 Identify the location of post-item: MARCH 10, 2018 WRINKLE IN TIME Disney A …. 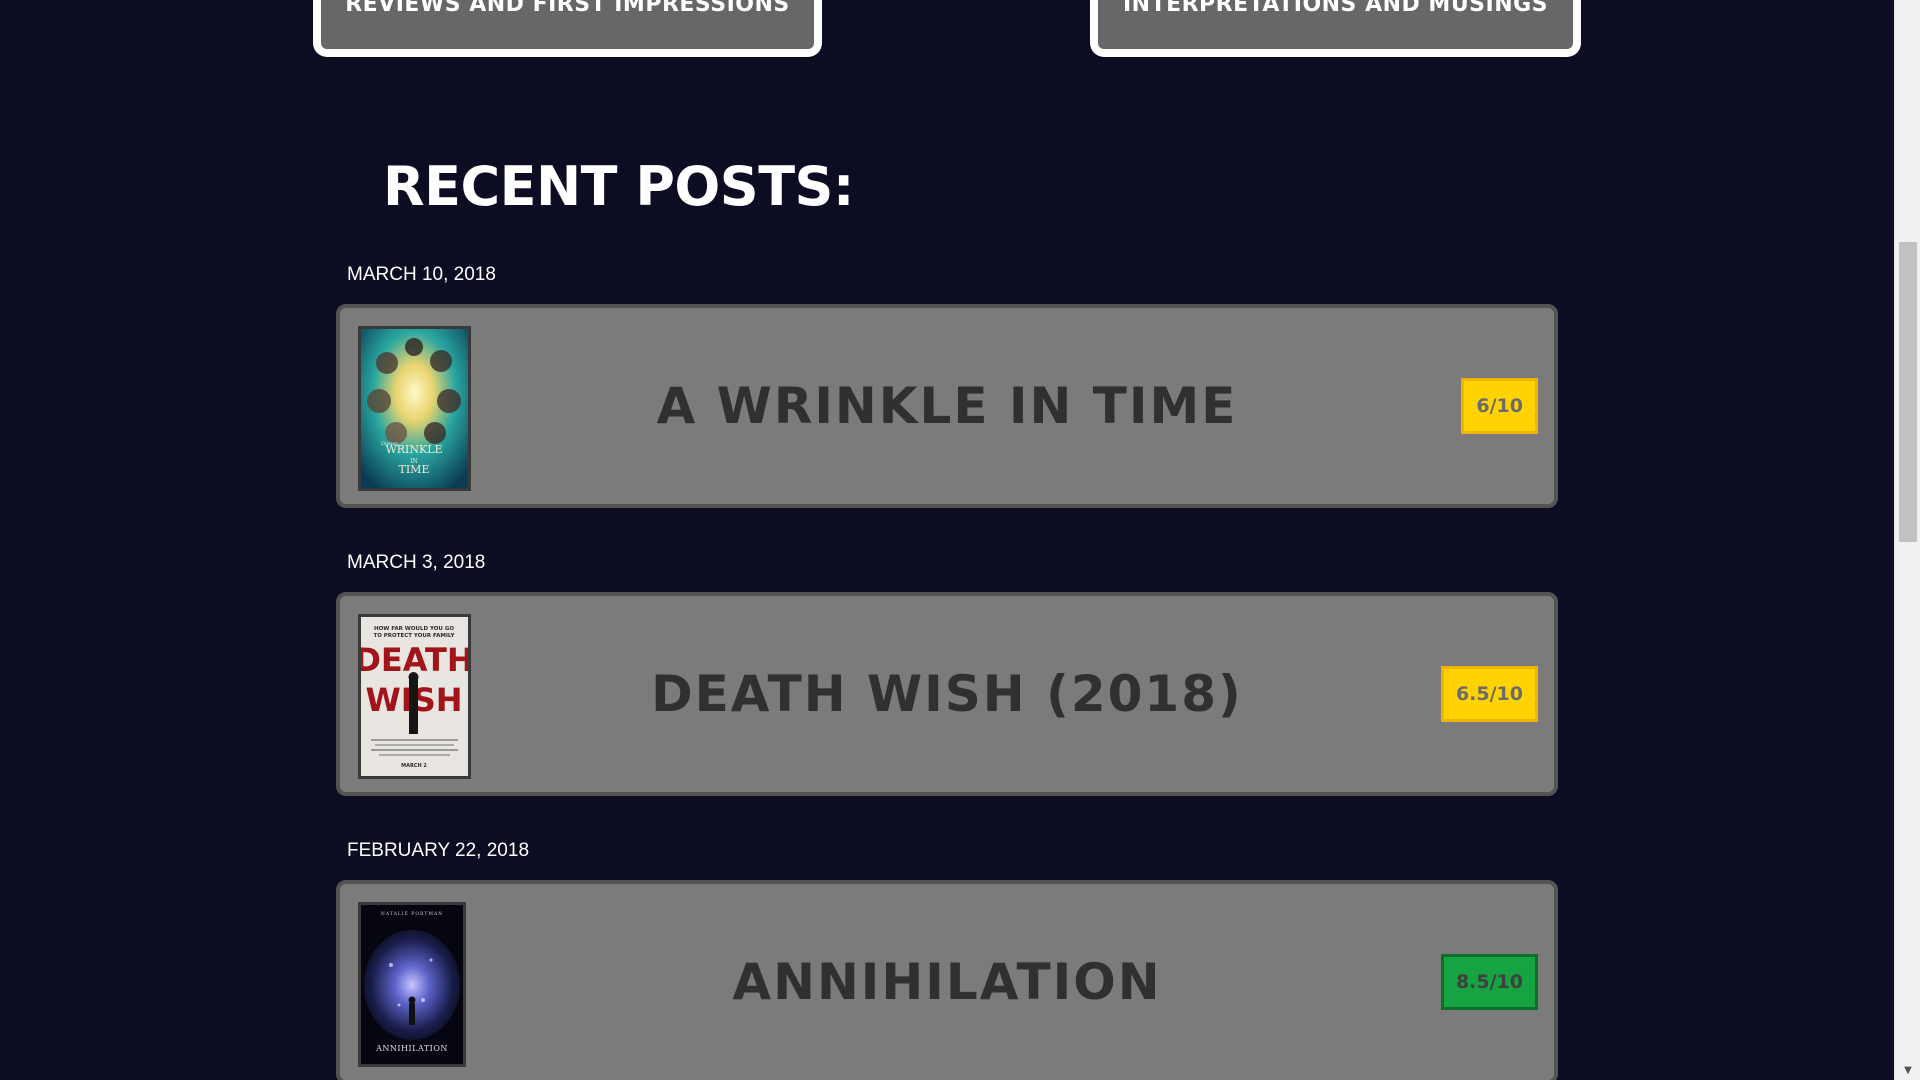
(947, 386).